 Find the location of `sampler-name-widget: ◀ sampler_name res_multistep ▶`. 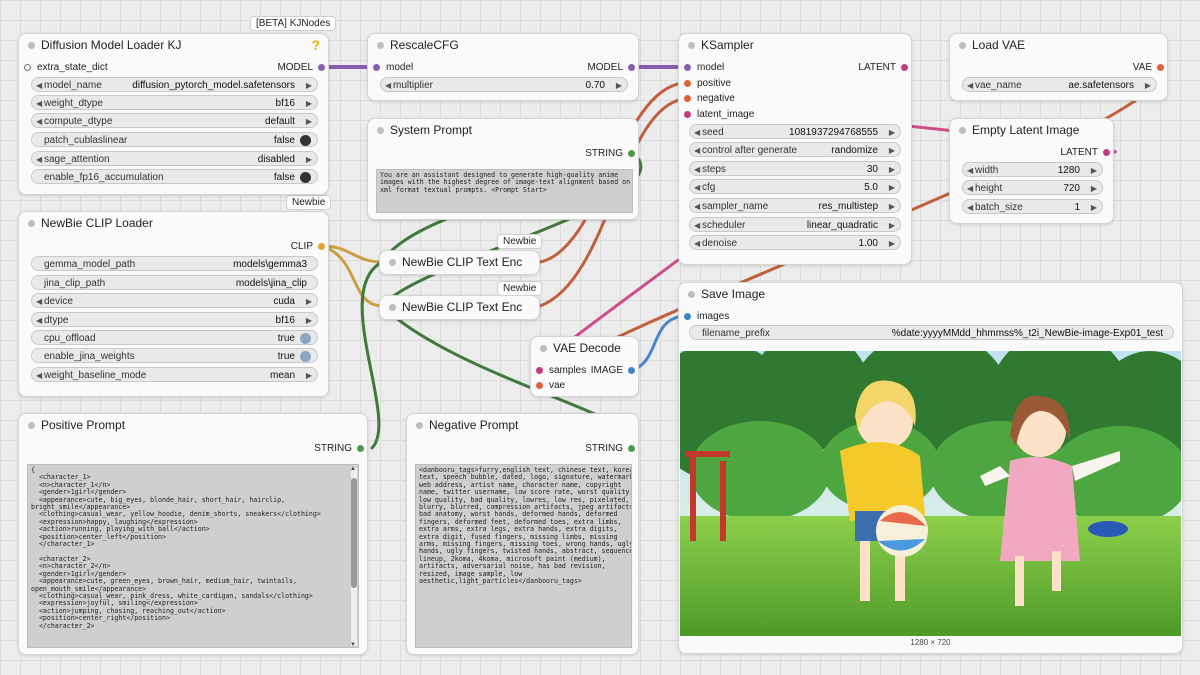

sampler-name-widget: ◀ sampler_name res_multistep ▶ is located at coordinates (795, 205).